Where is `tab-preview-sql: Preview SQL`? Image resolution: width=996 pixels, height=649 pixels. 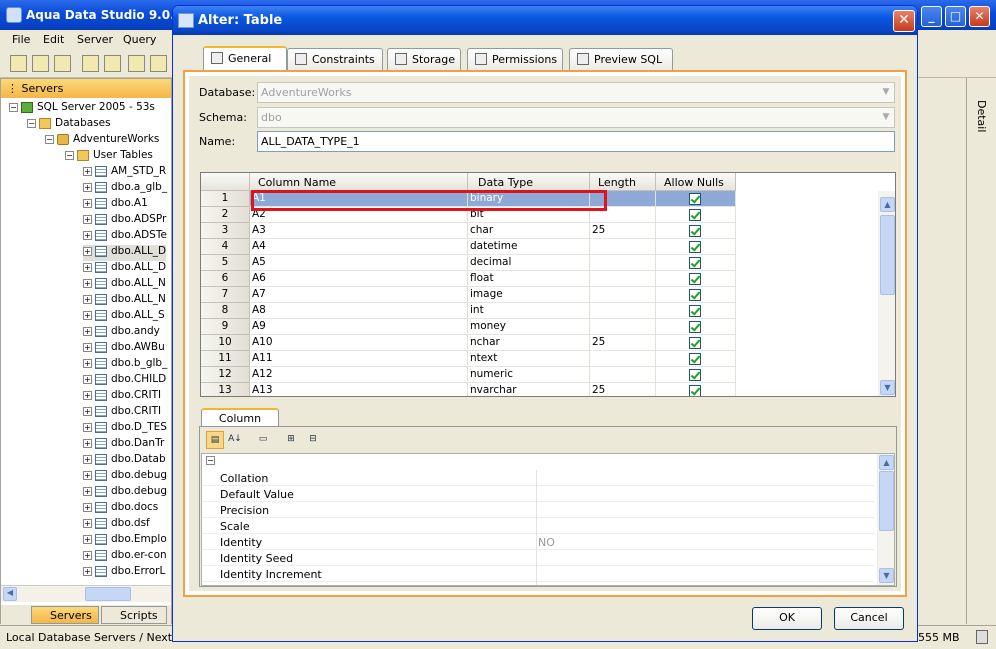 tab-preview-sql: Preview SQL is located at coordinates (621, 59).